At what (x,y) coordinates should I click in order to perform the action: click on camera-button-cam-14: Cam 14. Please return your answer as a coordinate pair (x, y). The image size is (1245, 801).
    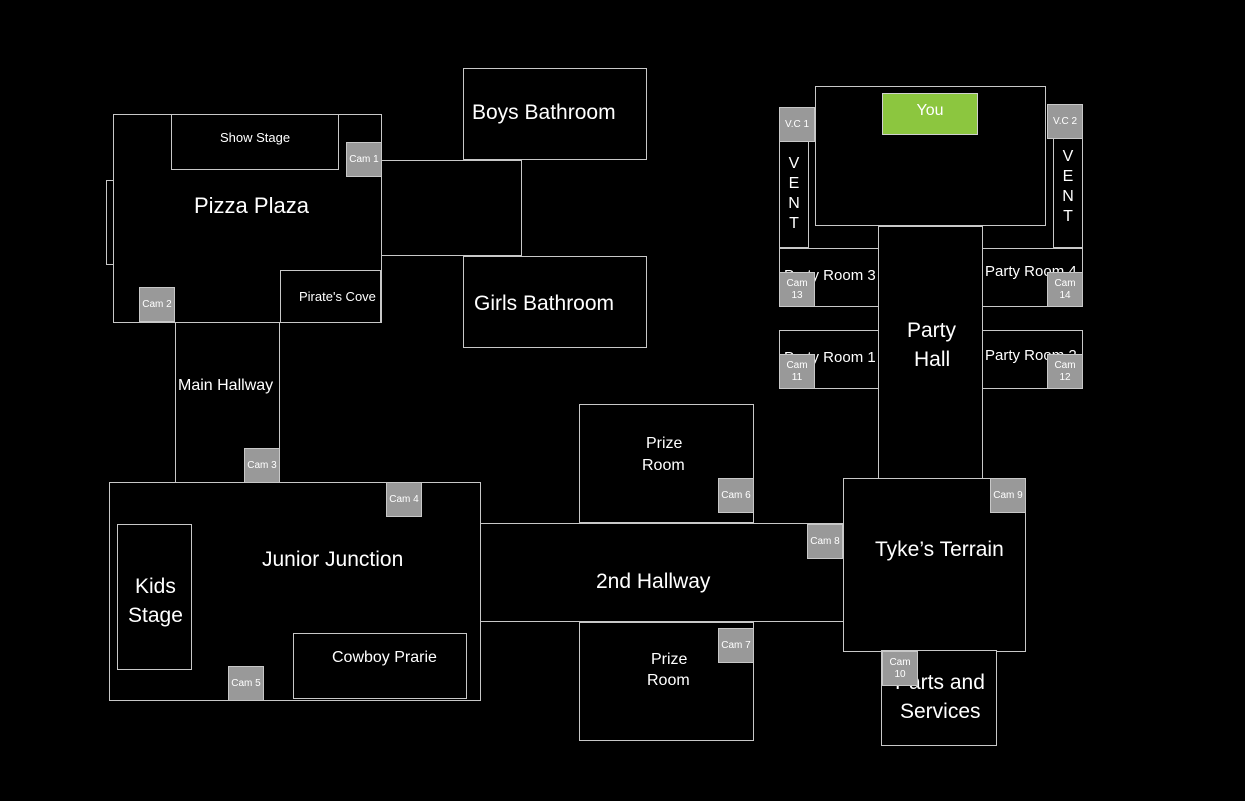
    Looking at the image, I should click on (1065, 289).